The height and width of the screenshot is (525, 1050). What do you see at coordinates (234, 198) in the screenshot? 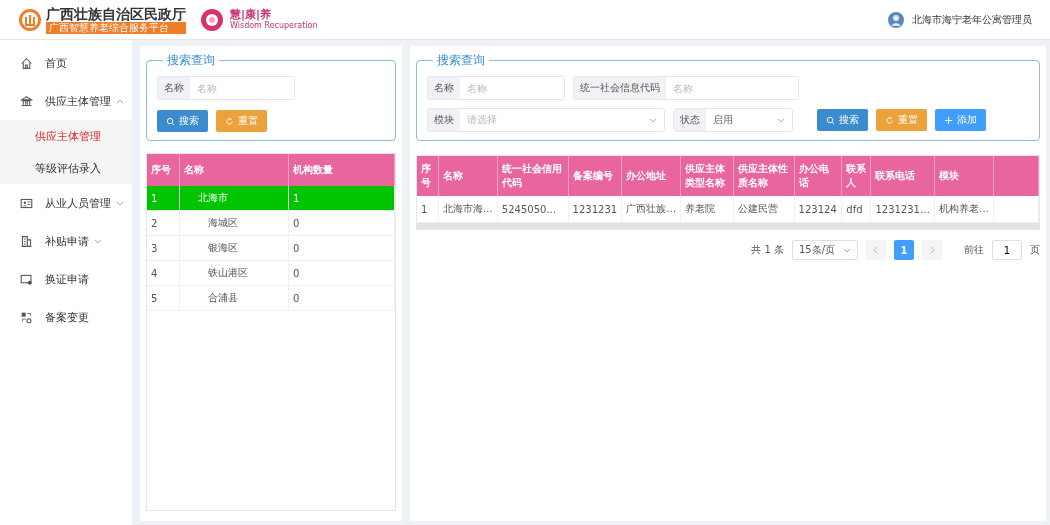
I see `table-cell: 北海市` at bounding box center [234, 198].